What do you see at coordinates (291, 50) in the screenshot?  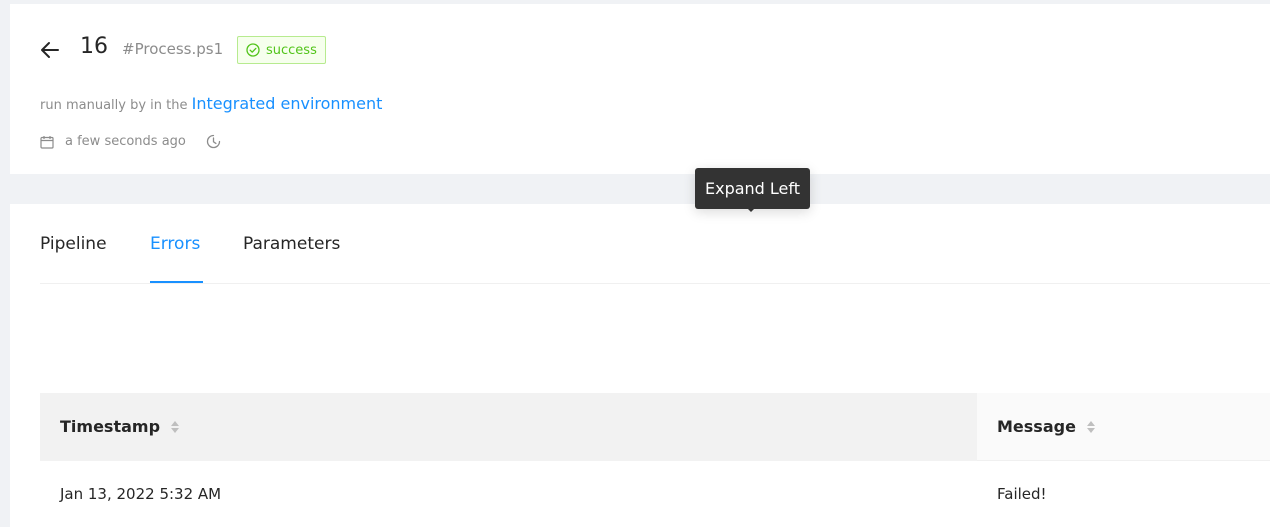 I see `status-label: success` at bounding box center [291, 50].